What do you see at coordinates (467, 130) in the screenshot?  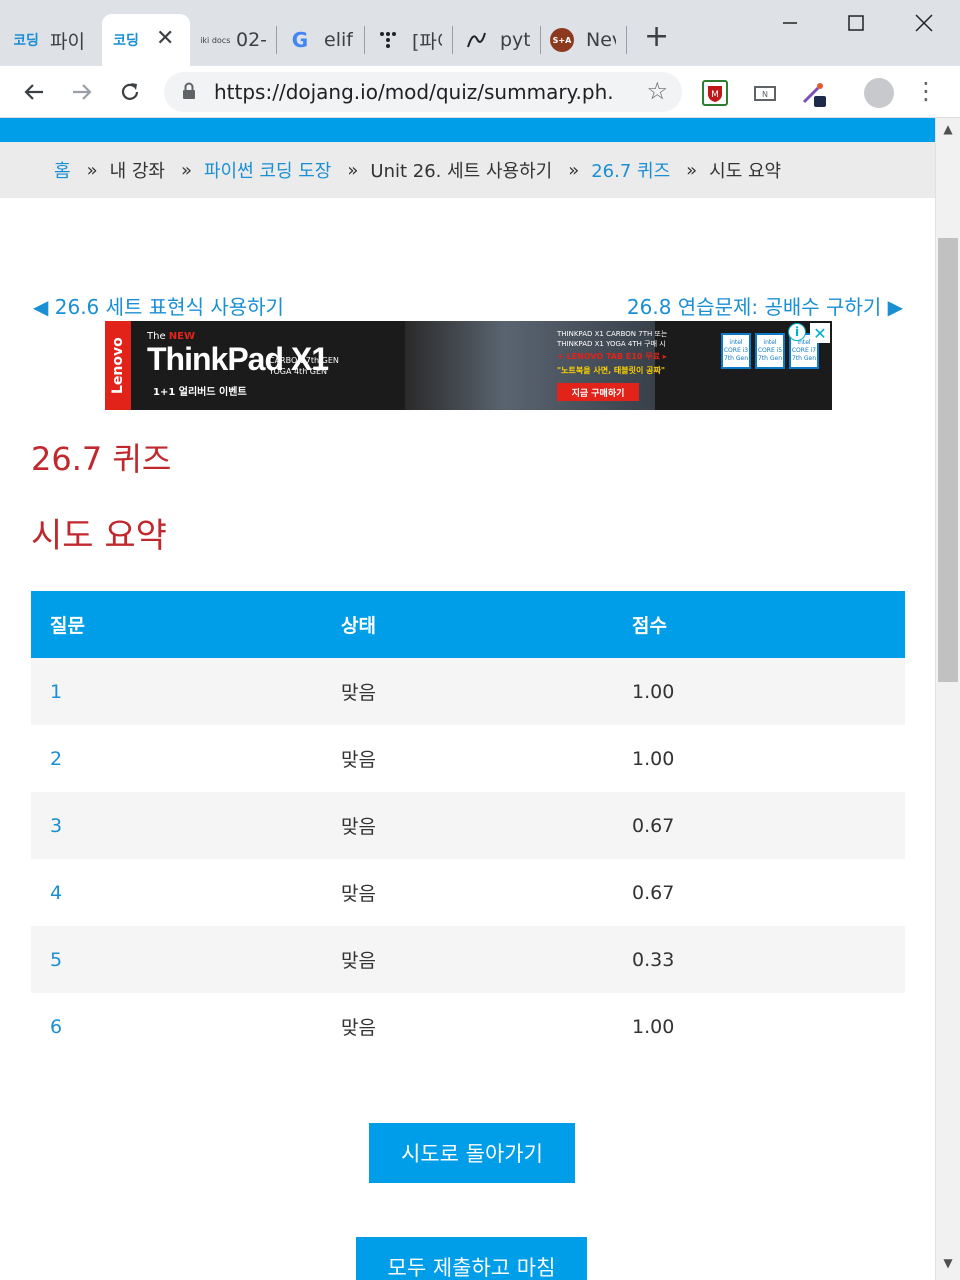 I see `site-header-bar` at bounding box center [467, 130].